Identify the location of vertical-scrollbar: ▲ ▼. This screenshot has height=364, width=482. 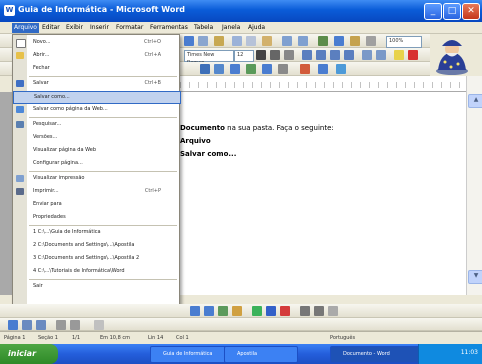
(474, 185).